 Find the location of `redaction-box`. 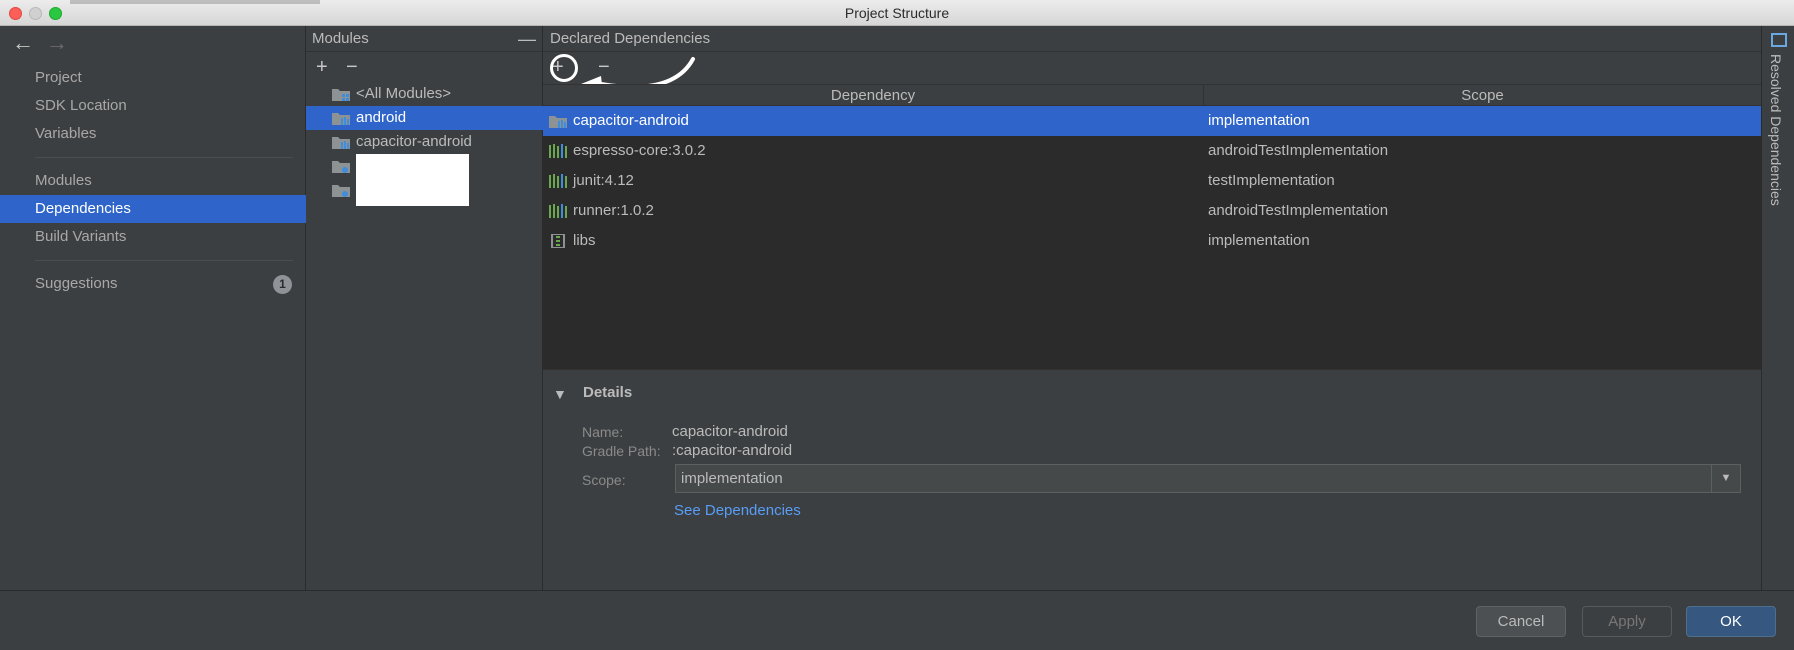

redaction-box is located at coordinates (412, 180).